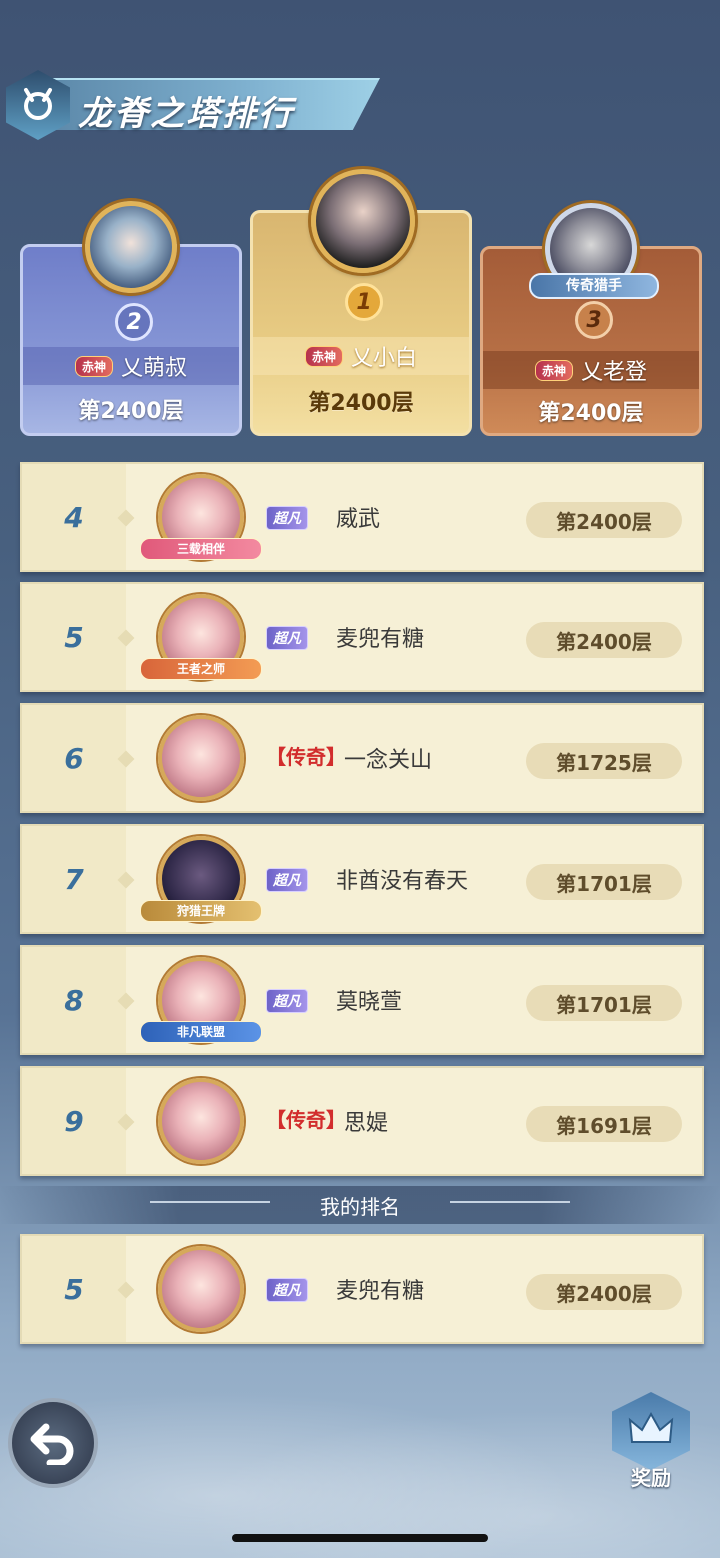 The height and width of the screenshot is (1558, 720). Describe the element at coordinates (201, 669) in the screenshot. I see `avatar-plate: 王者之师` at that location.